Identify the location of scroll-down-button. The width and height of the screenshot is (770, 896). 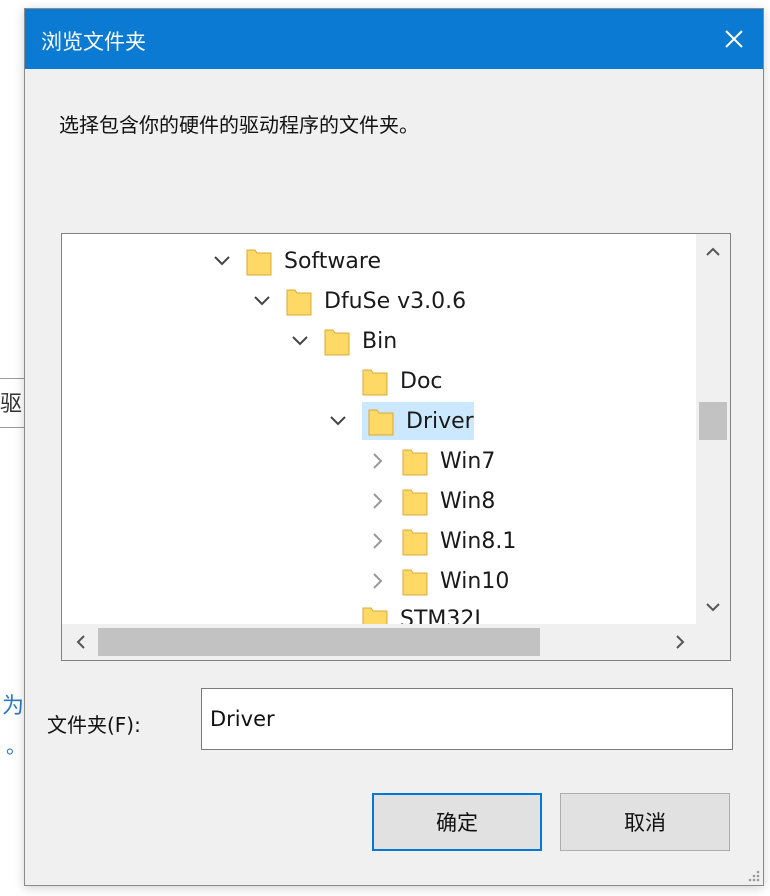
(713, 607).